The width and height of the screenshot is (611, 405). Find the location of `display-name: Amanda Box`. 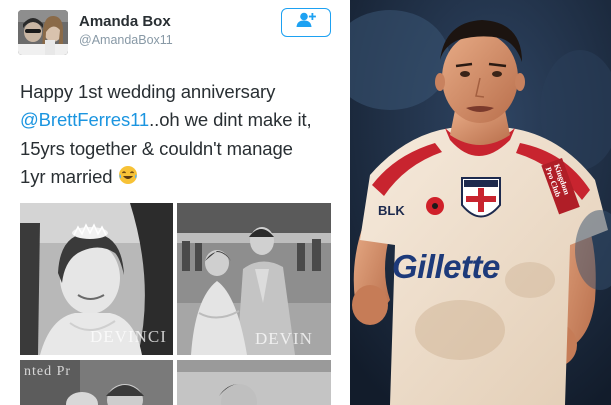

display-name: Amanda Box is located at coordinates (125, 21).